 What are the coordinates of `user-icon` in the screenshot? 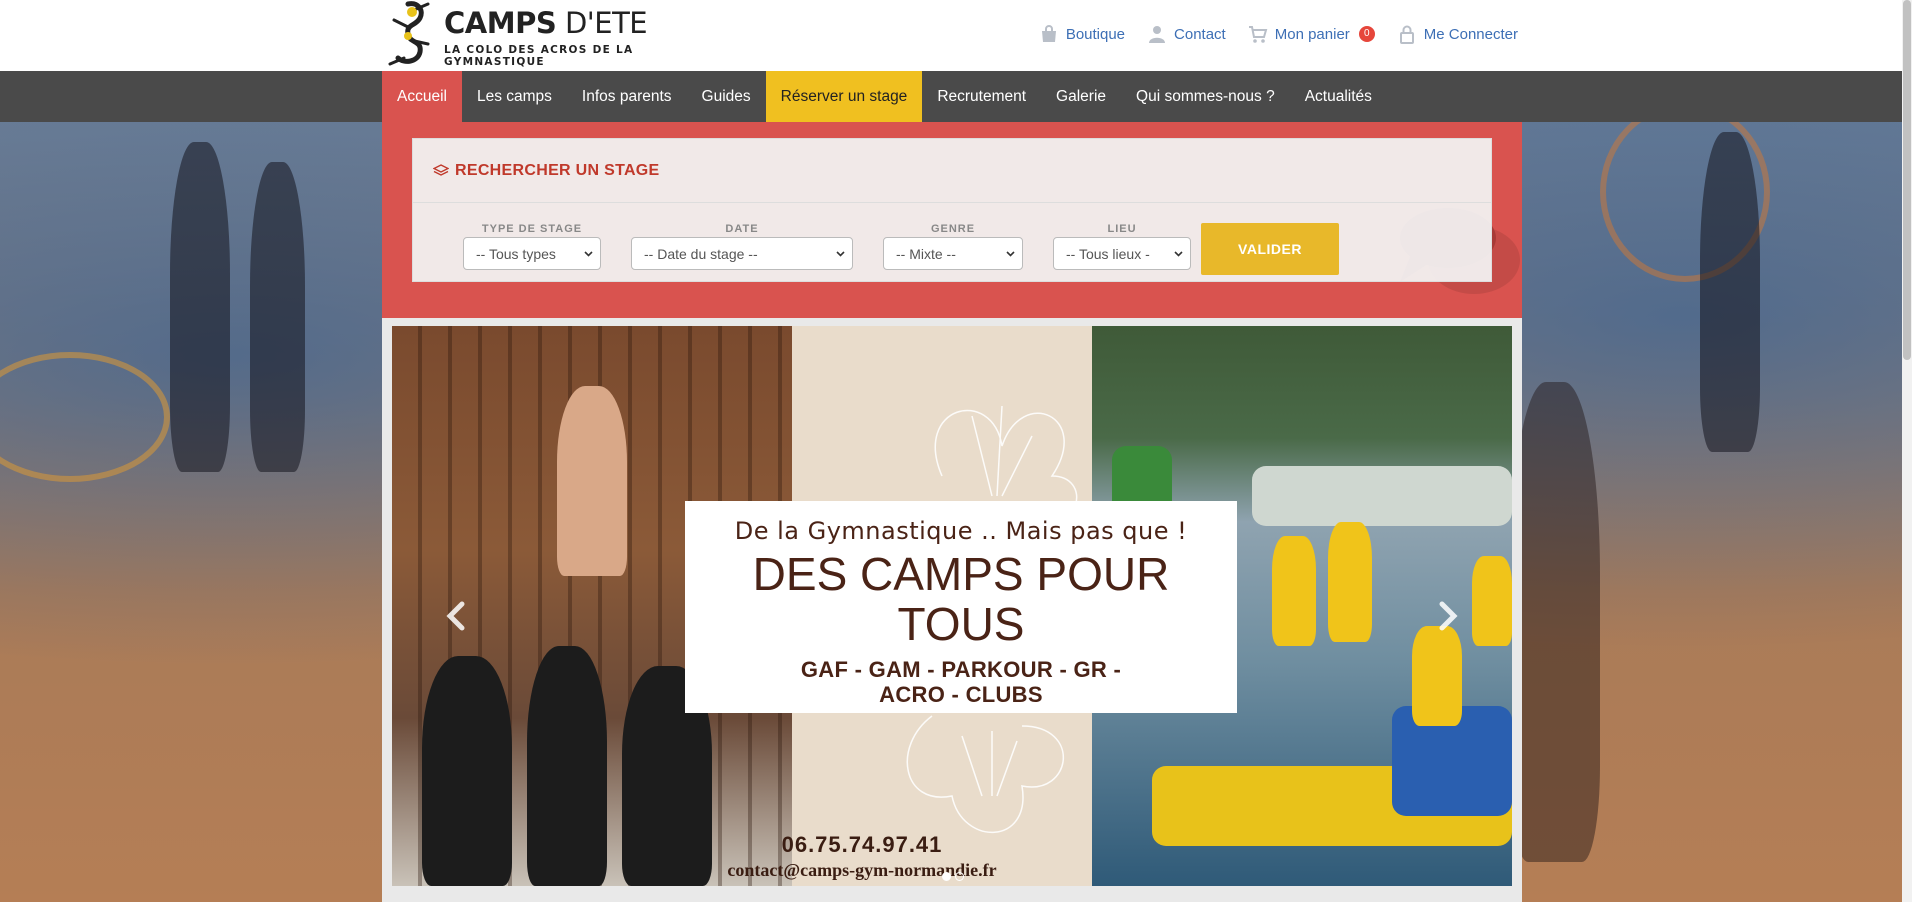 It's located at (1157, 34).